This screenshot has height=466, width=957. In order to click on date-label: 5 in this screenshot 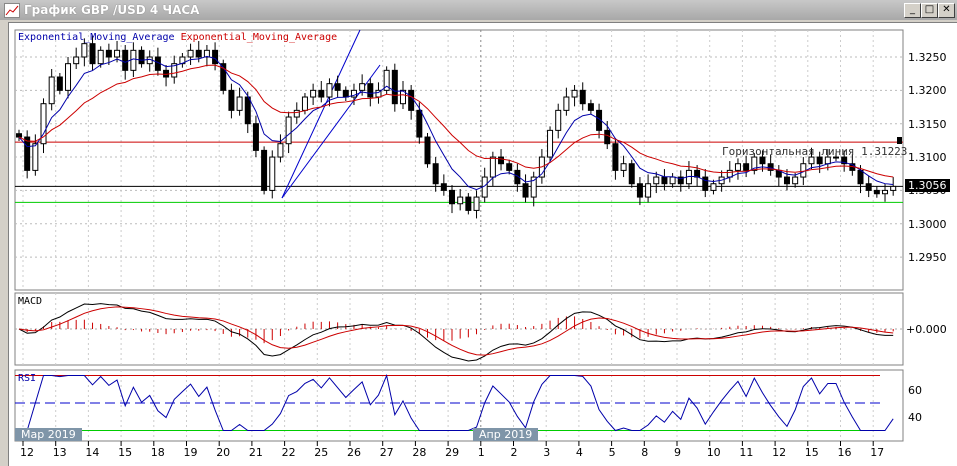, I will do `click(612, 452)`.